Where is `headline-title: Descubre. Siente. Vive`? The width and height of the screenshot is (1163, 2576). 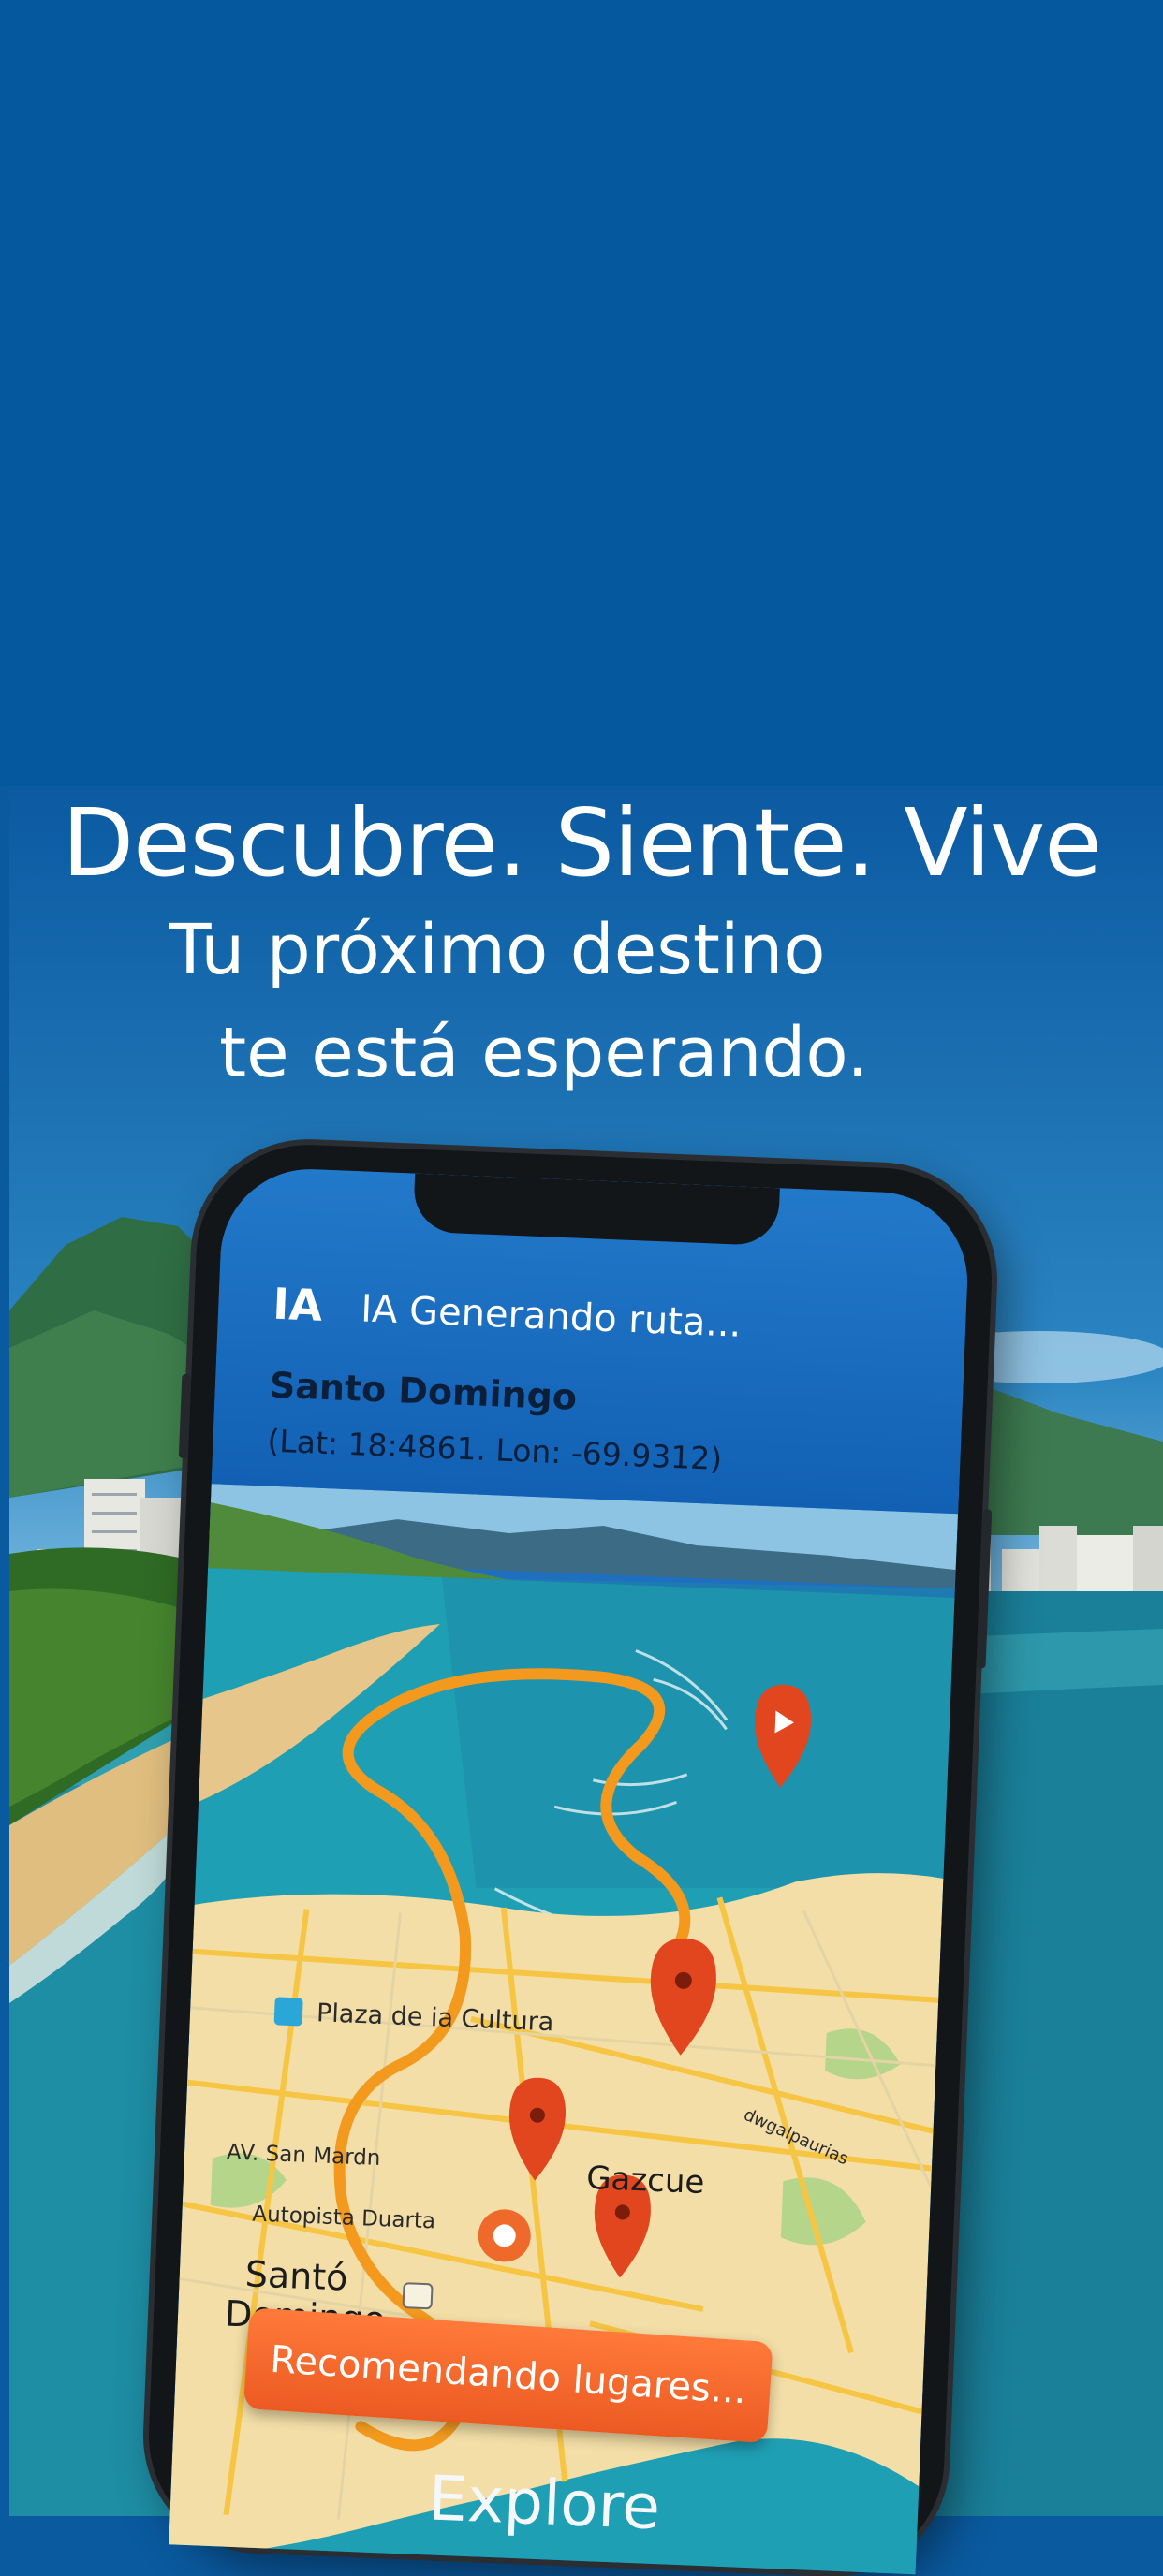
headline-title: Descubre. Siente. Vive is located at coordinates (582, 843).